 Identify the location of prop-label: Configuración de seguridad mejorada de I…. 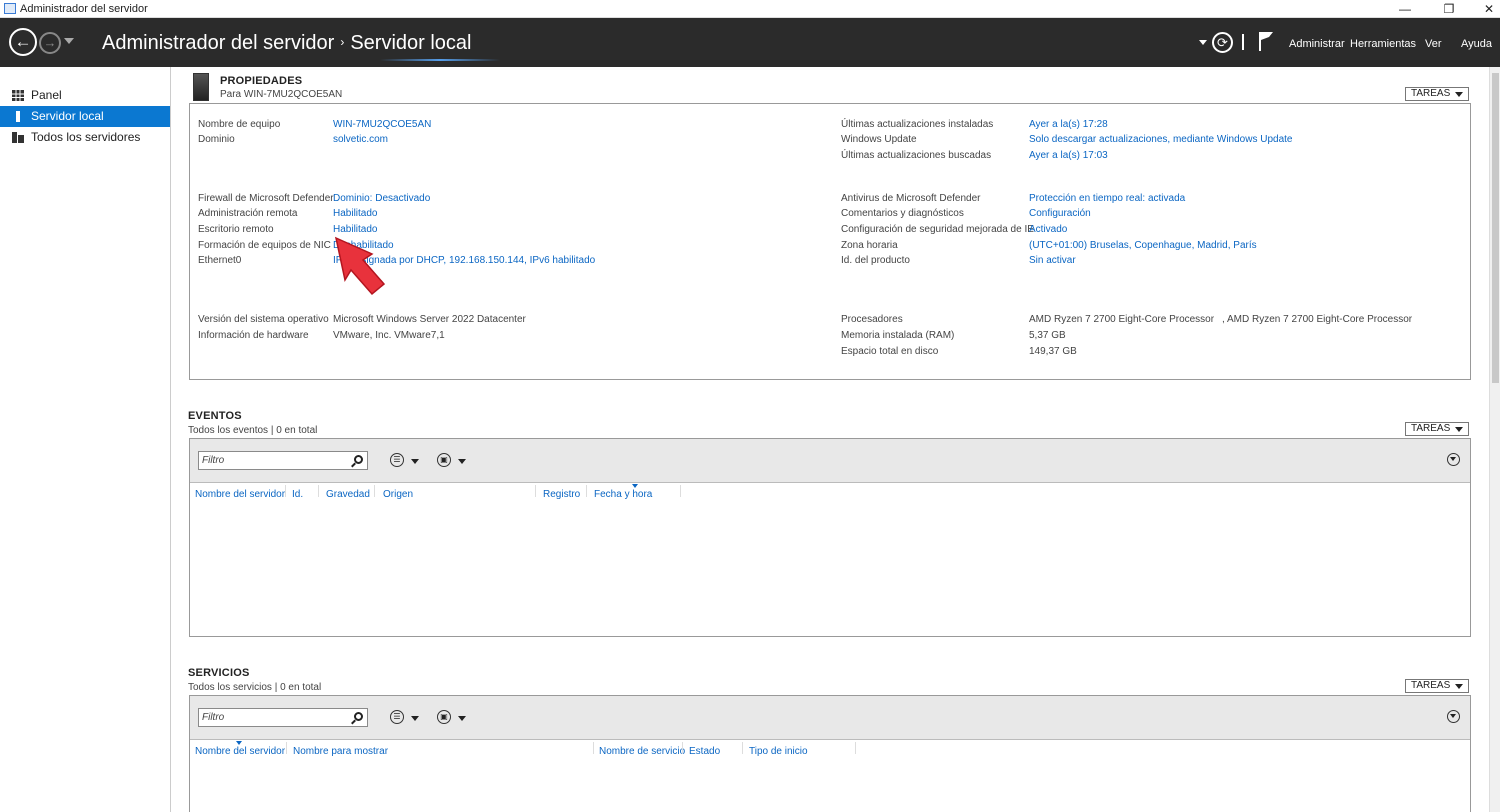
(937, 229).